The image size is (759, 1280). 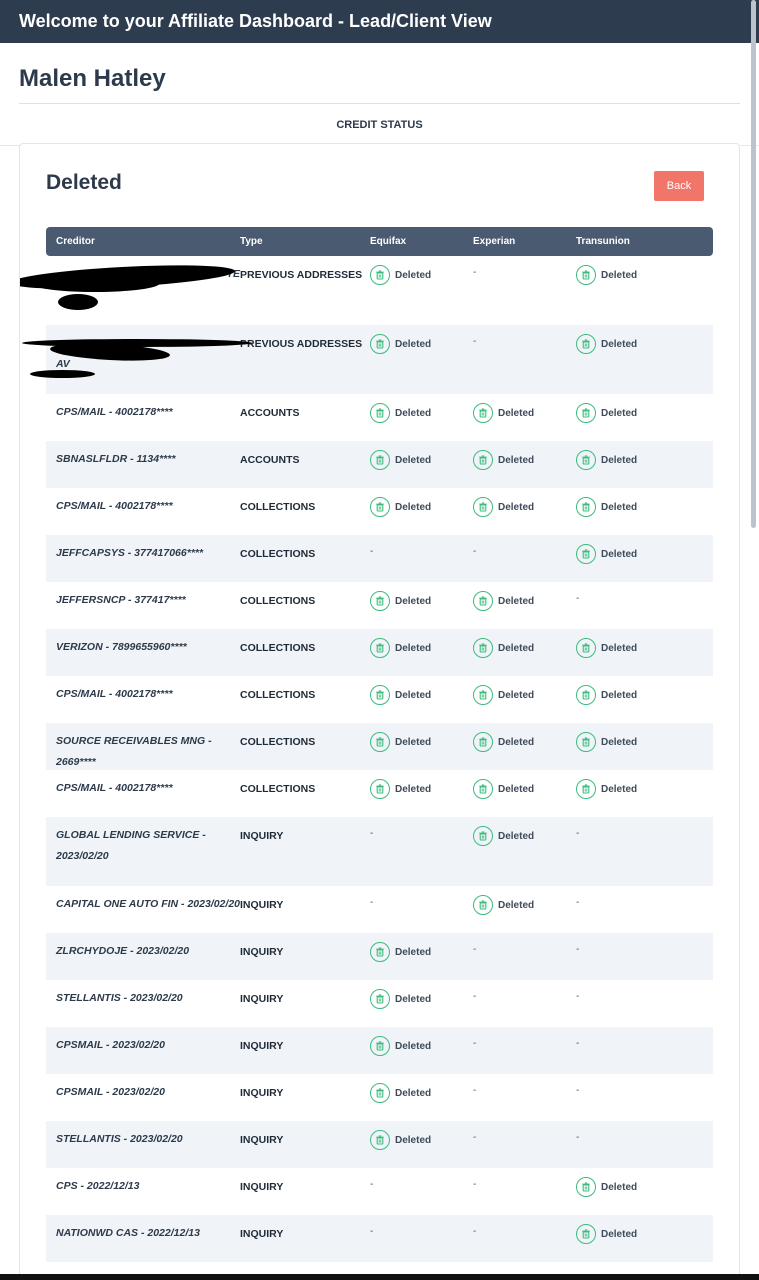 What do you see at coordinates (116, 459) in the screenshot?
I see `creditor-name: SBNASLFLDR - 1134****` at bounding box center [116, 459].